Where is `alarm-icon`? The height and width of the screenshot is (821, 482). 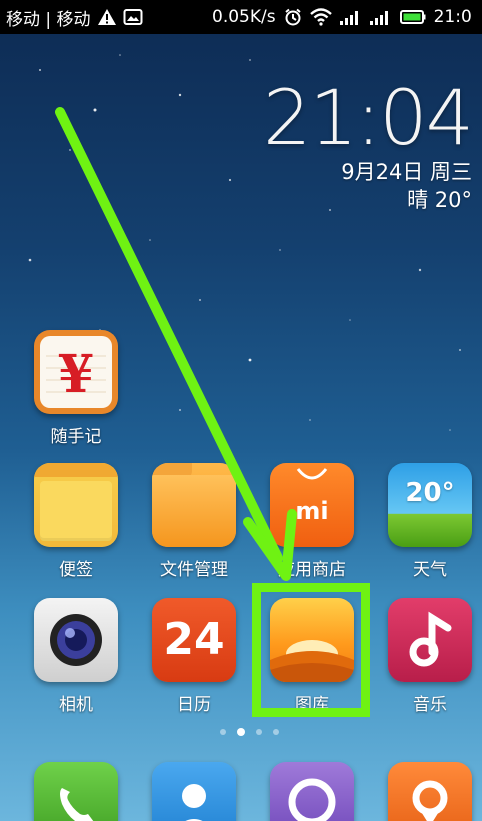
alarm-icon is located at coordinates (293, 17).